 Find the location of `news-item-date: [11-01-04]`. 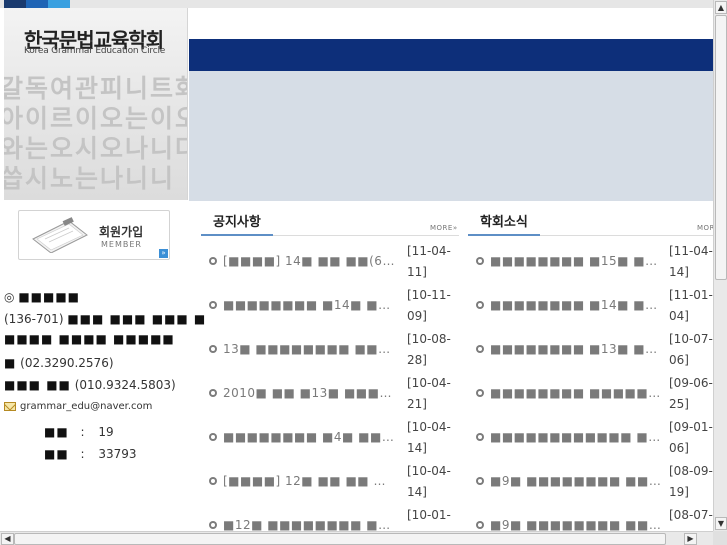

news-item-date: [11-01-04] is located at coordinates (691, 305).